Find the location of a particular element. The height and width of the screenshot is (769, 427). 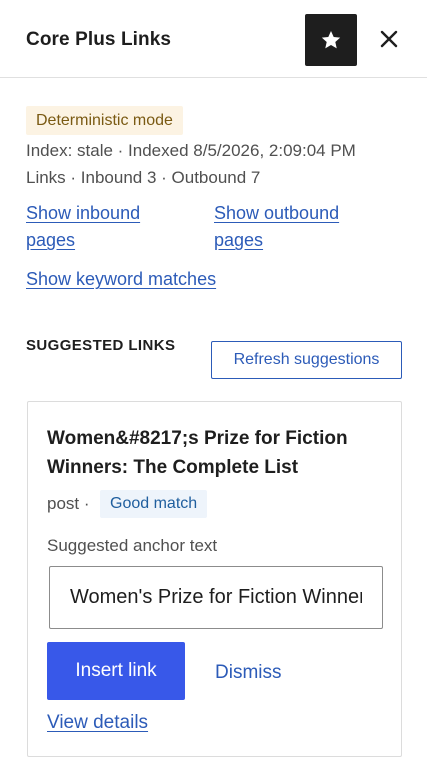

suggestion-type: post · is located at coordinates (68, 503).